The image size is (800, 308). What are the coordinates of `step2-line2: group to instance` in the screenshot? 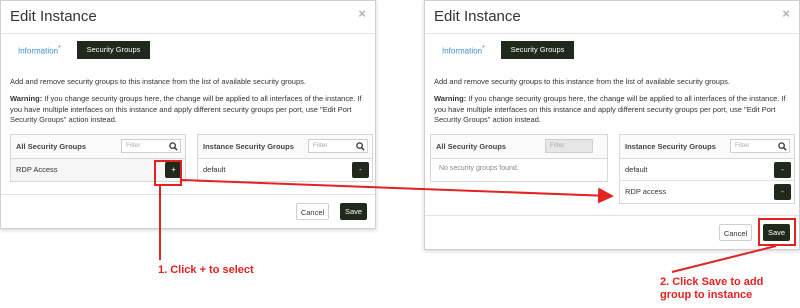 It's located at (706, 295).